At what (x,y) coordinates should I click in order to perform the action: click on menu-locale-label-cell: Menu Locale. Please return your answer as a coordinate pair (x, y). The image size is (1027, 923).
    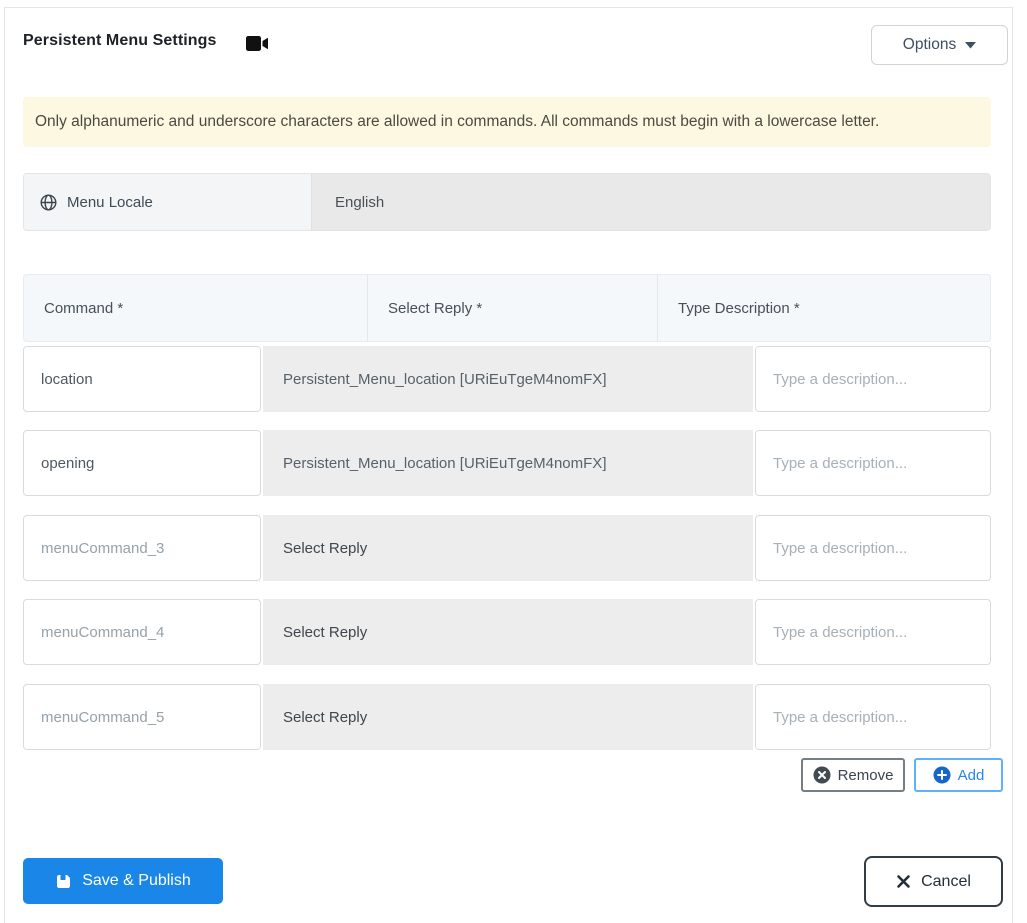
    Looking at the image, I should click on (168, 202).